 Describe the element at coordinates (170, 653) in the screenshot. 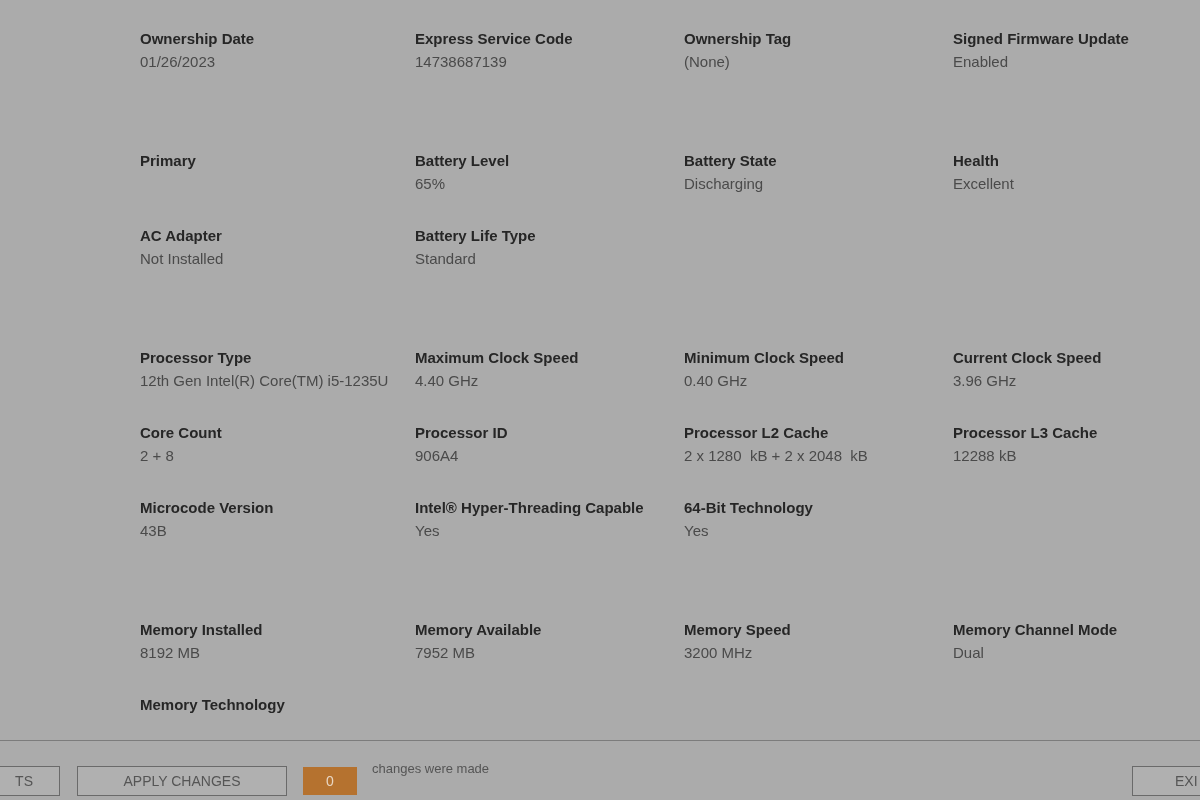

I see `field-value: 8192 MB` at that location.